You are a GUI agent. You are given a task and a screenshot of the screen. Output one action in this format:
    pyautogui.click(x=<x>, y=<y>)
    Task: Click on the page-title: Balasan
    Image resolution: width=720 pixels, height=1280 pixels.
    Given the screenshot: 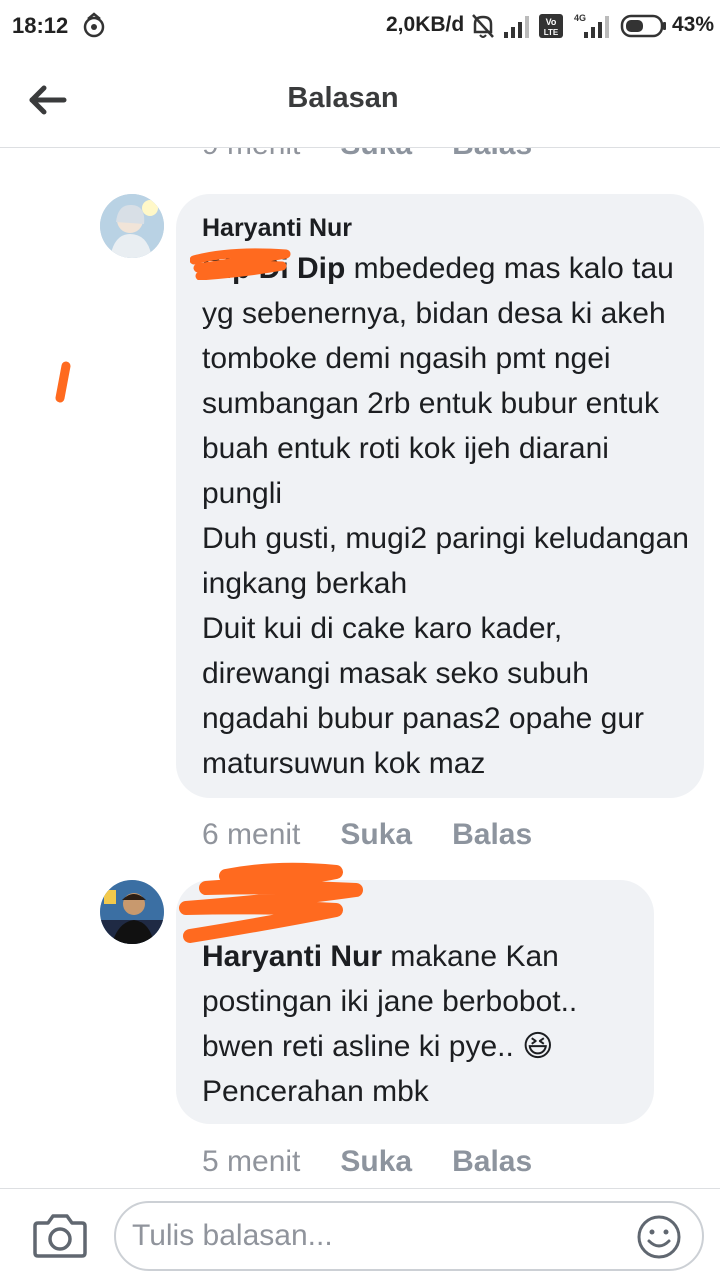 What is the action you would take?
    pyautogui.click(x=343, y=98)
    